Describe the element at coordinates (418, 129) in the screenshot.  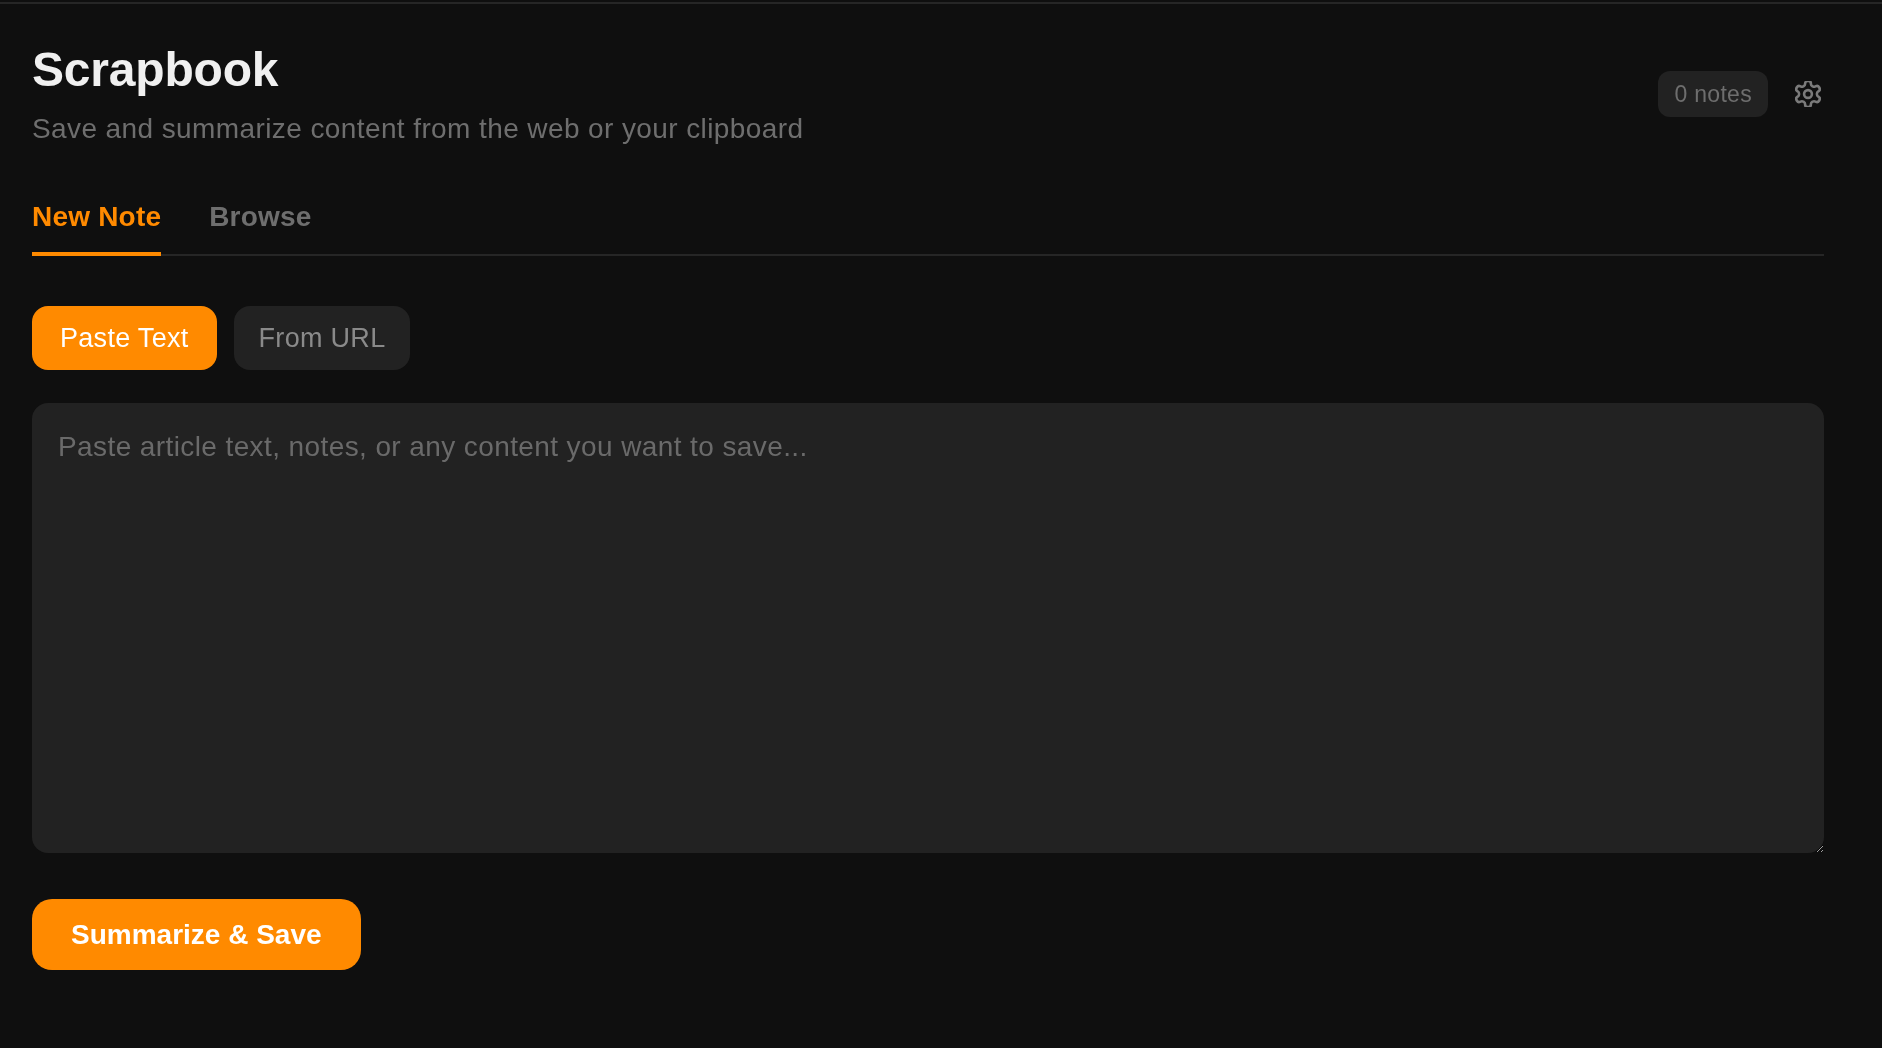
I see `app-subtitle: Save and summarize content from the web or your clipboard` at that location.